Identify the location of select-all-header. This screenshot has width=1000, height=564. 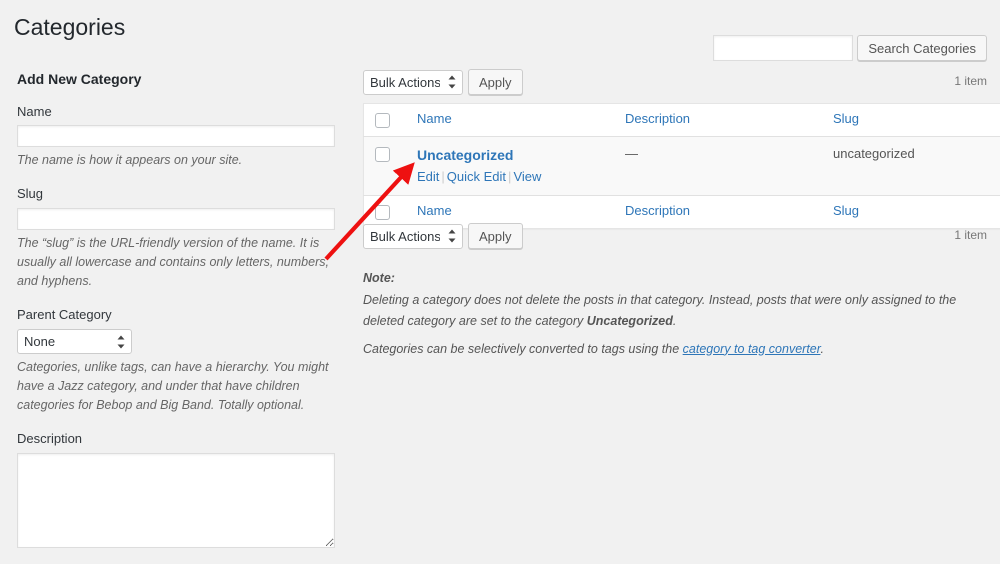
(386, 120).